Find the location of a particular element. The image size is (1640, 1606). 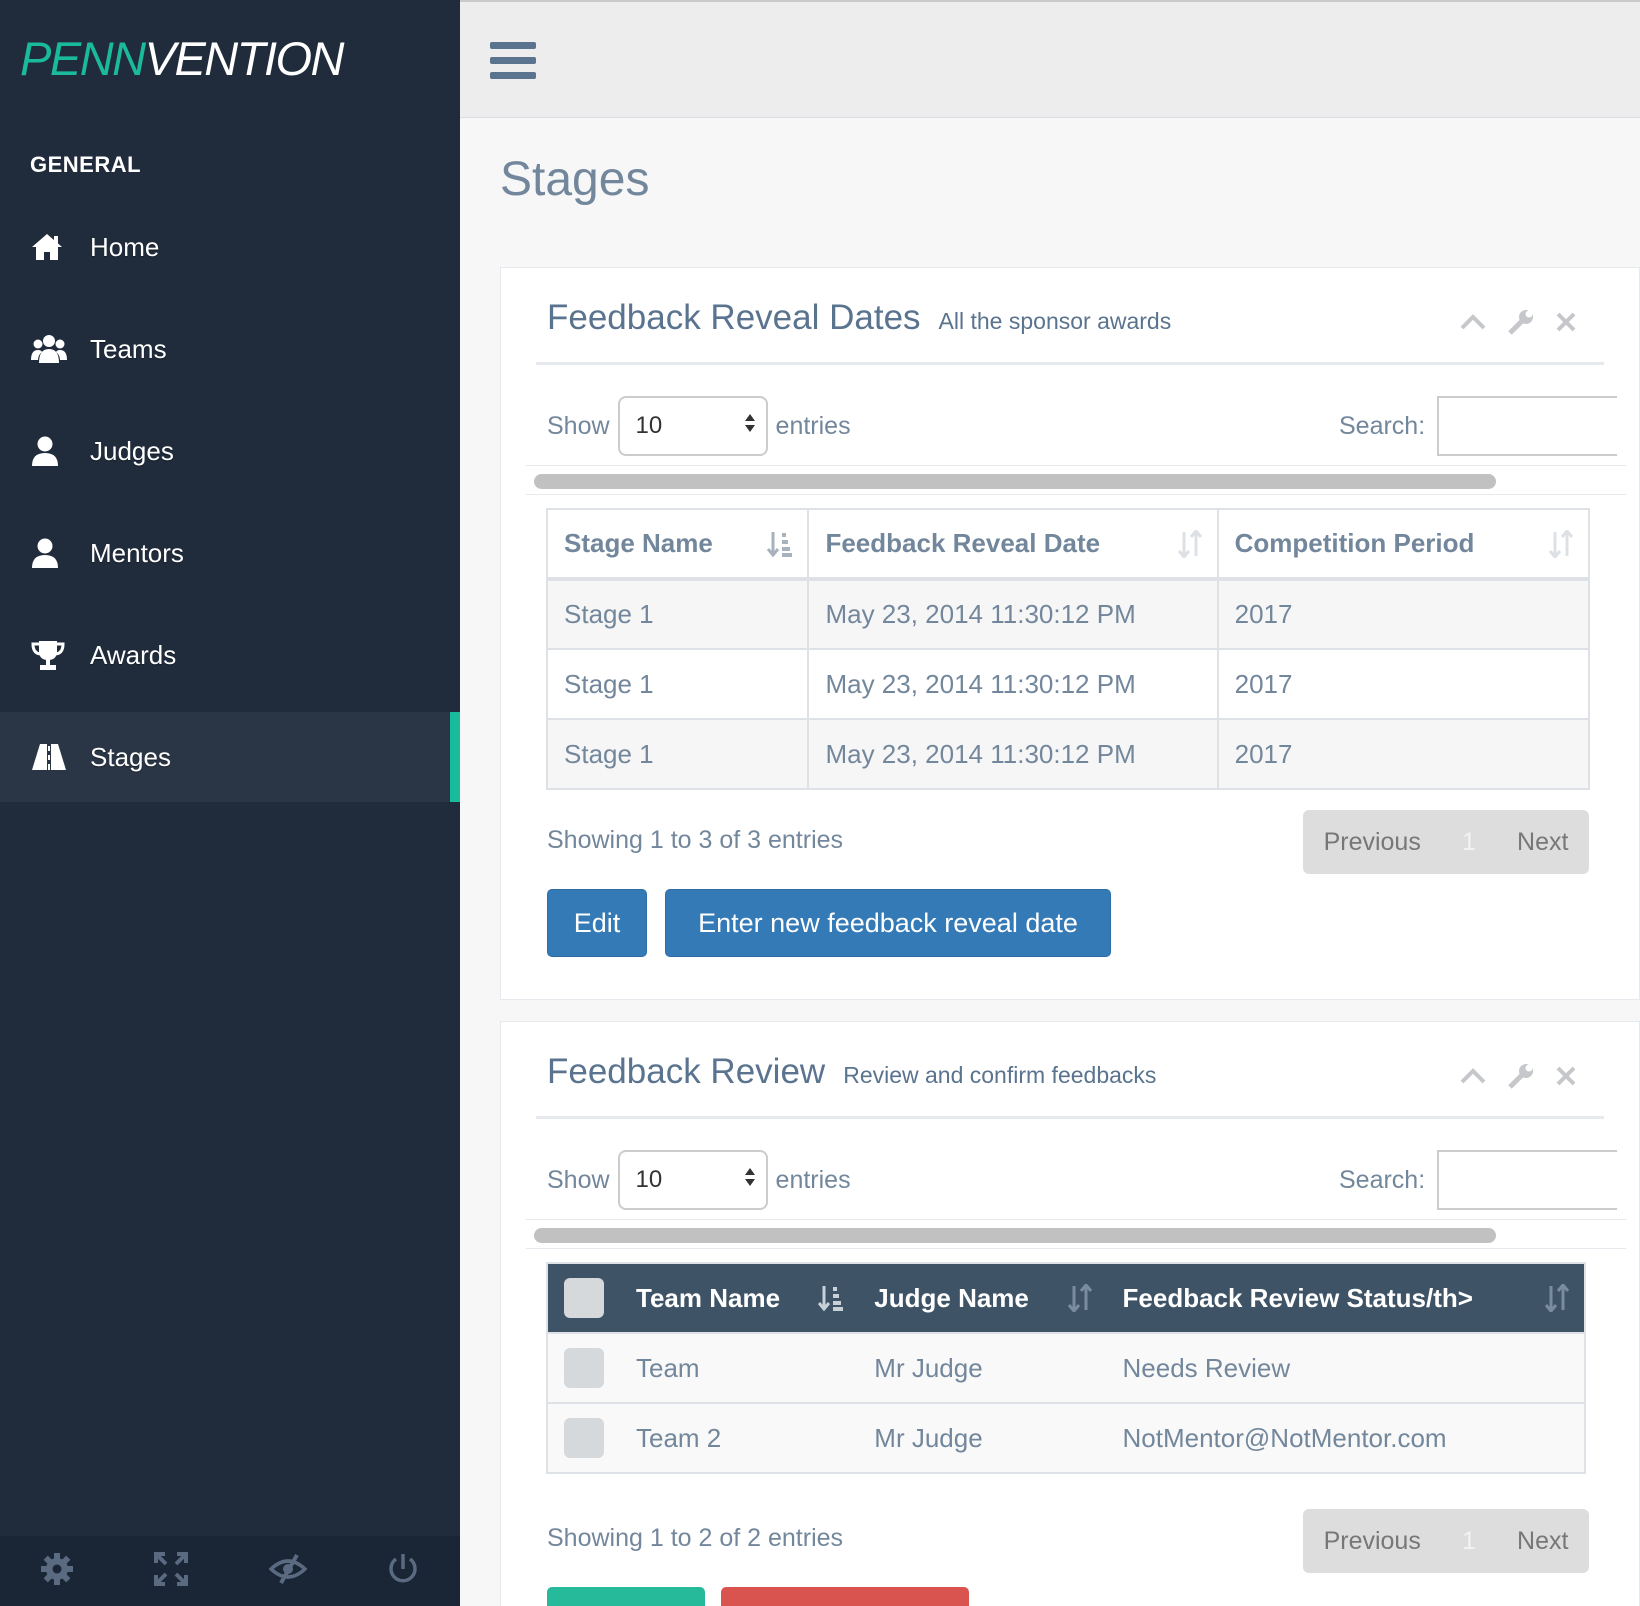

column-header-feedback-reveal-date: Feedback Reveal Date is located at coordinates (1013, 544).